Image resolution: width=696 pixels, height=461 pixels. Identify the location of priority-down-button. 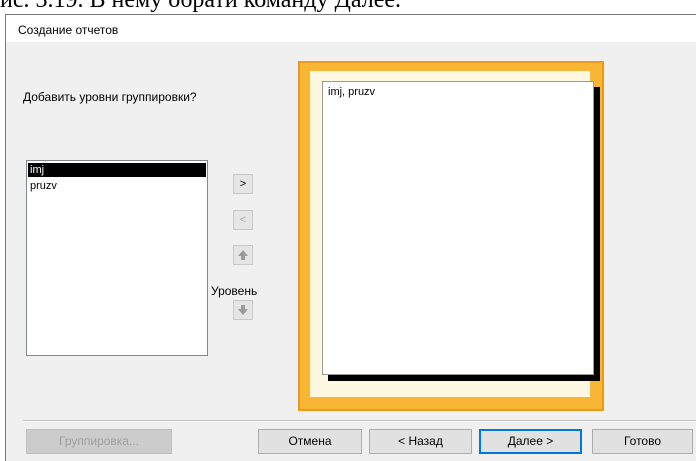
(243, 310).